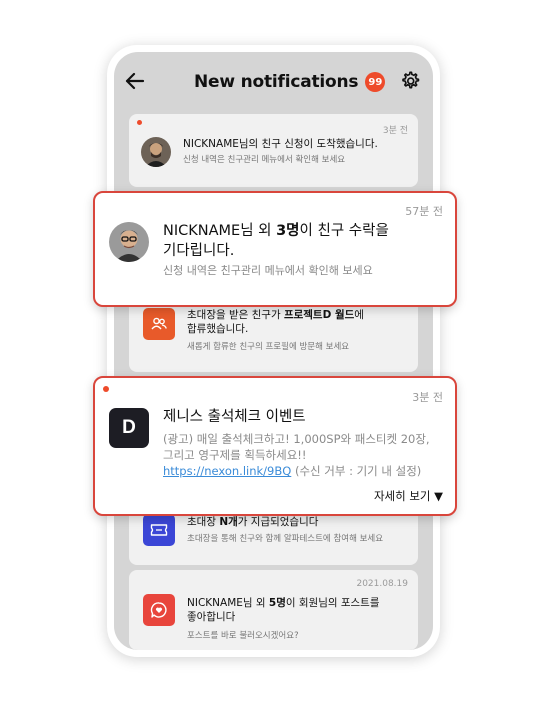 The height and width of the screenshot is (709, 548). I want to click on notification-subtitle: 새롭게 합류한 친구의 프로필에 방문해 보세요, so click(268, 347).